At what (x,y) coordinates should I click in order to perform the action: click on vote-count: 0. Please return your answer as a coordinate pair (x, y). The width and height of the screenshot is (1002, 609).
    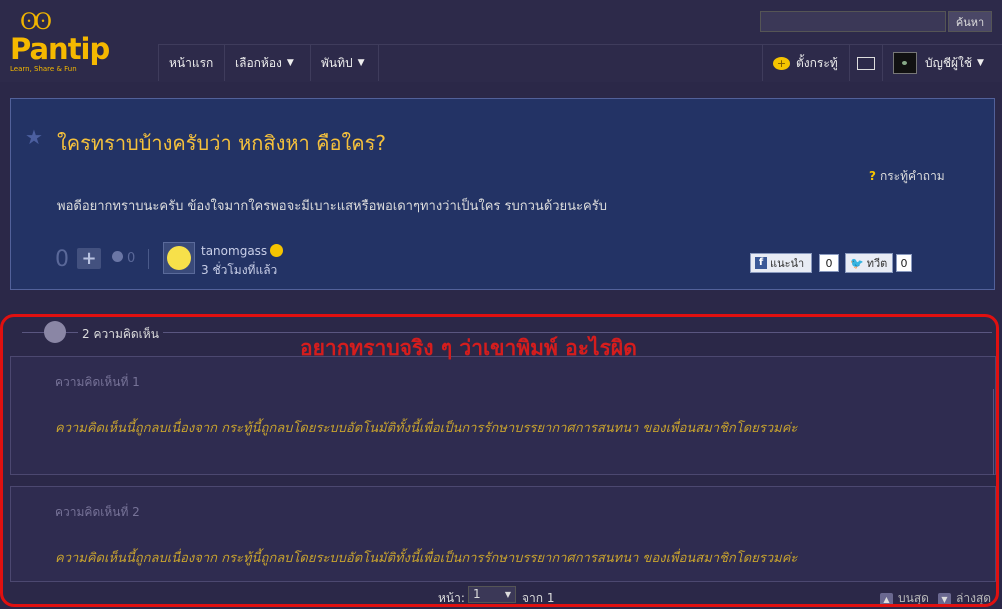
    Looking at the image, I should click on (62, 259).